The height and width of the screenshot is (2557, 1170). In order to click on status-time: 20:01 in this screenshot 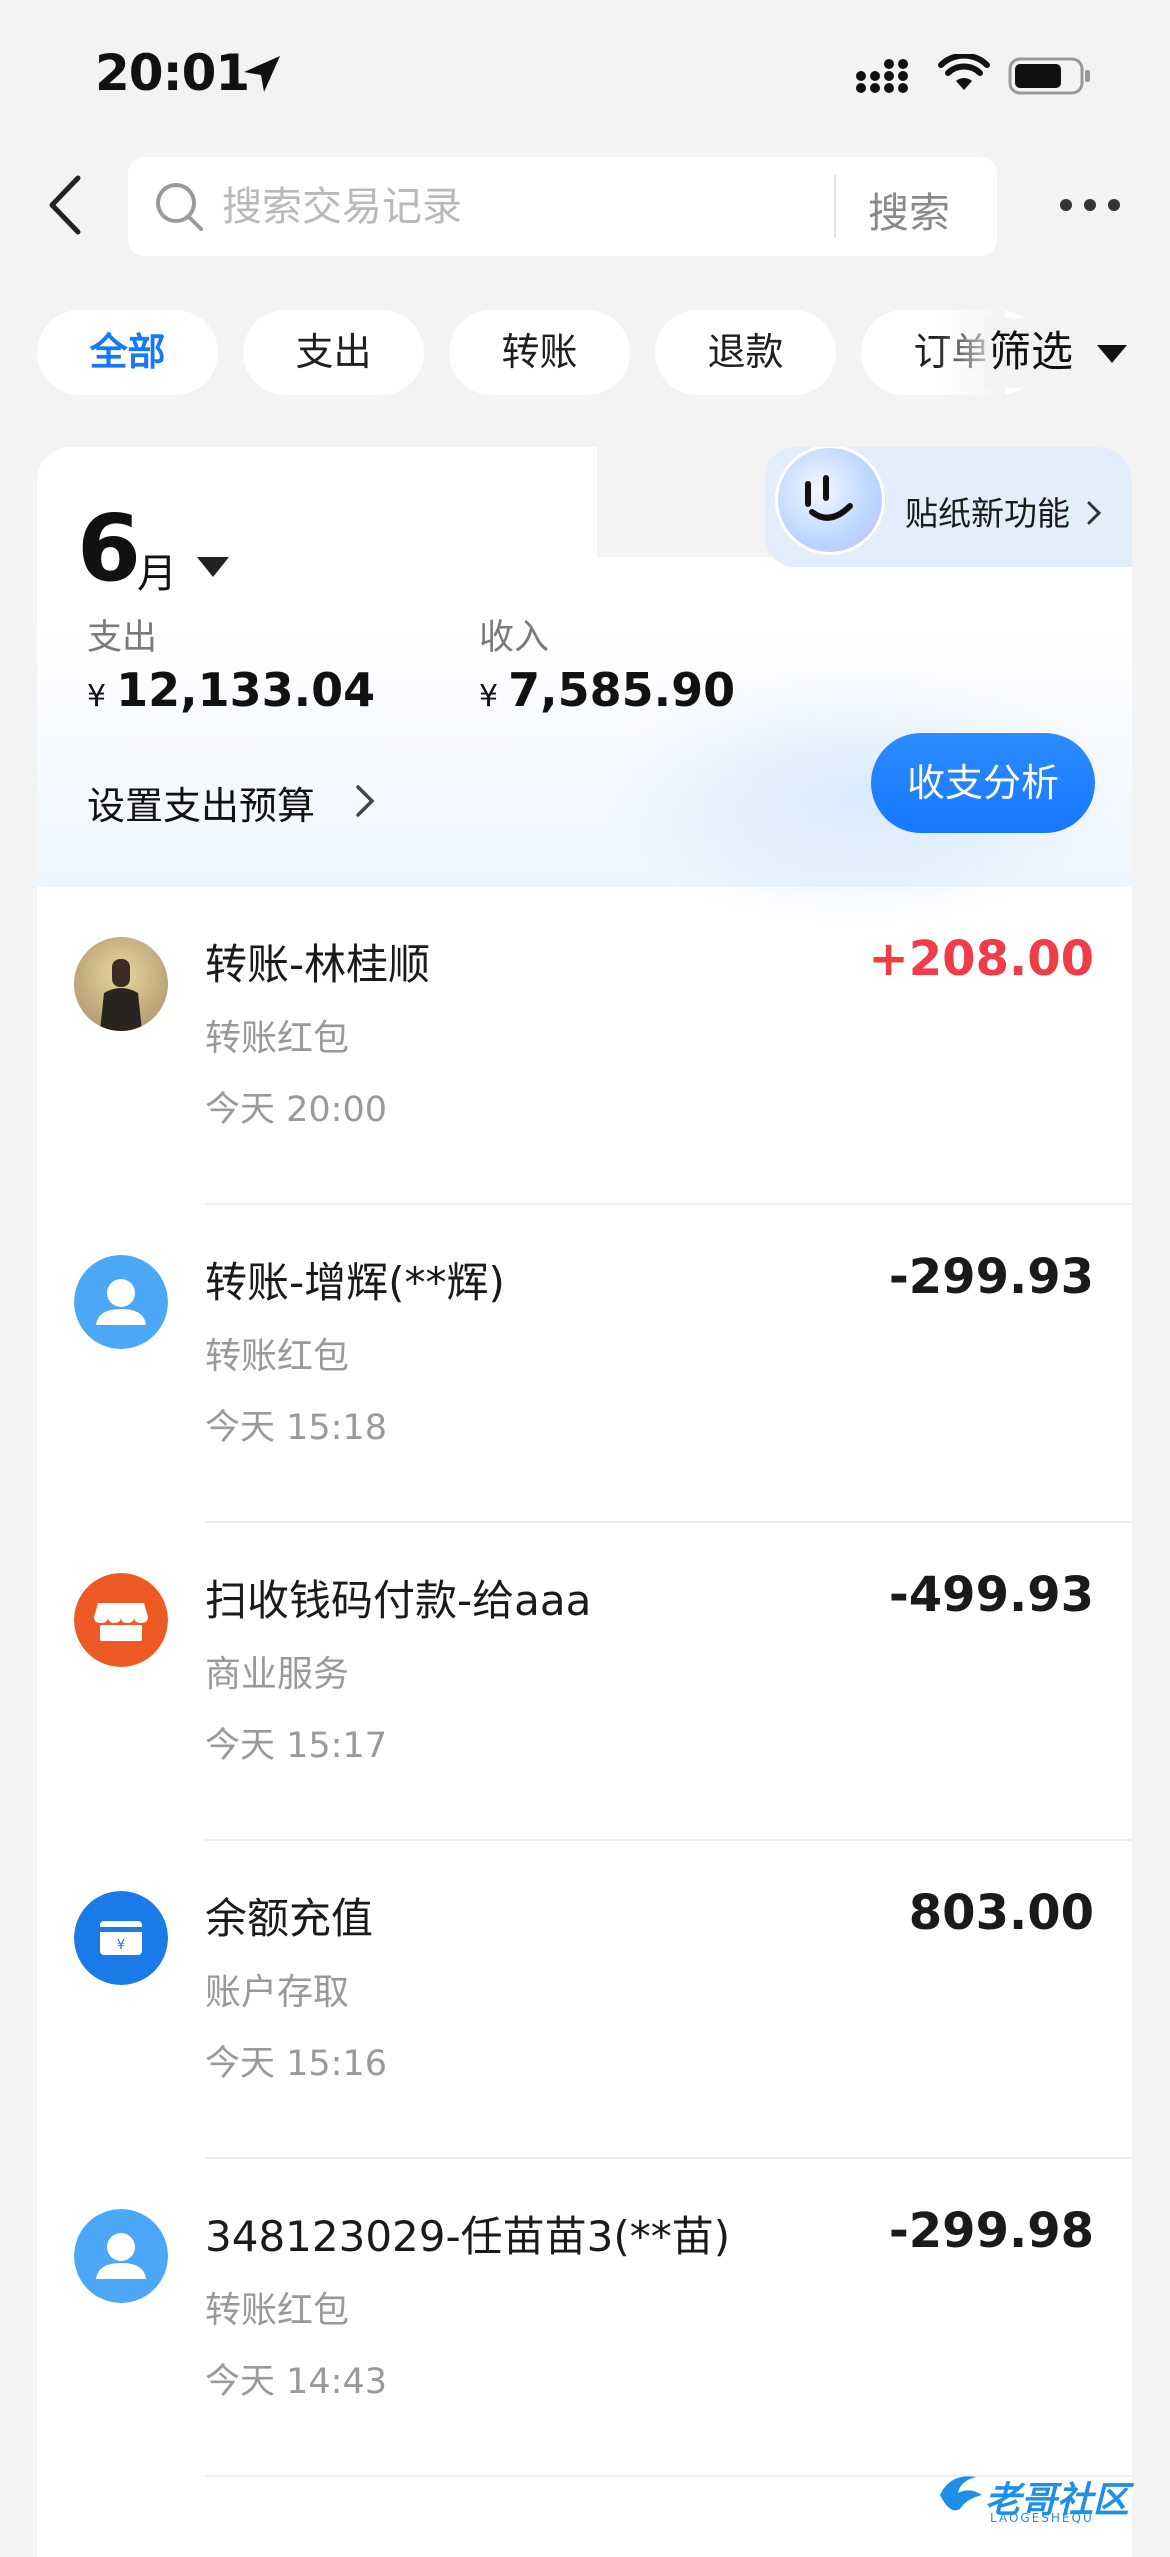, I will do `click(172, 73)`.